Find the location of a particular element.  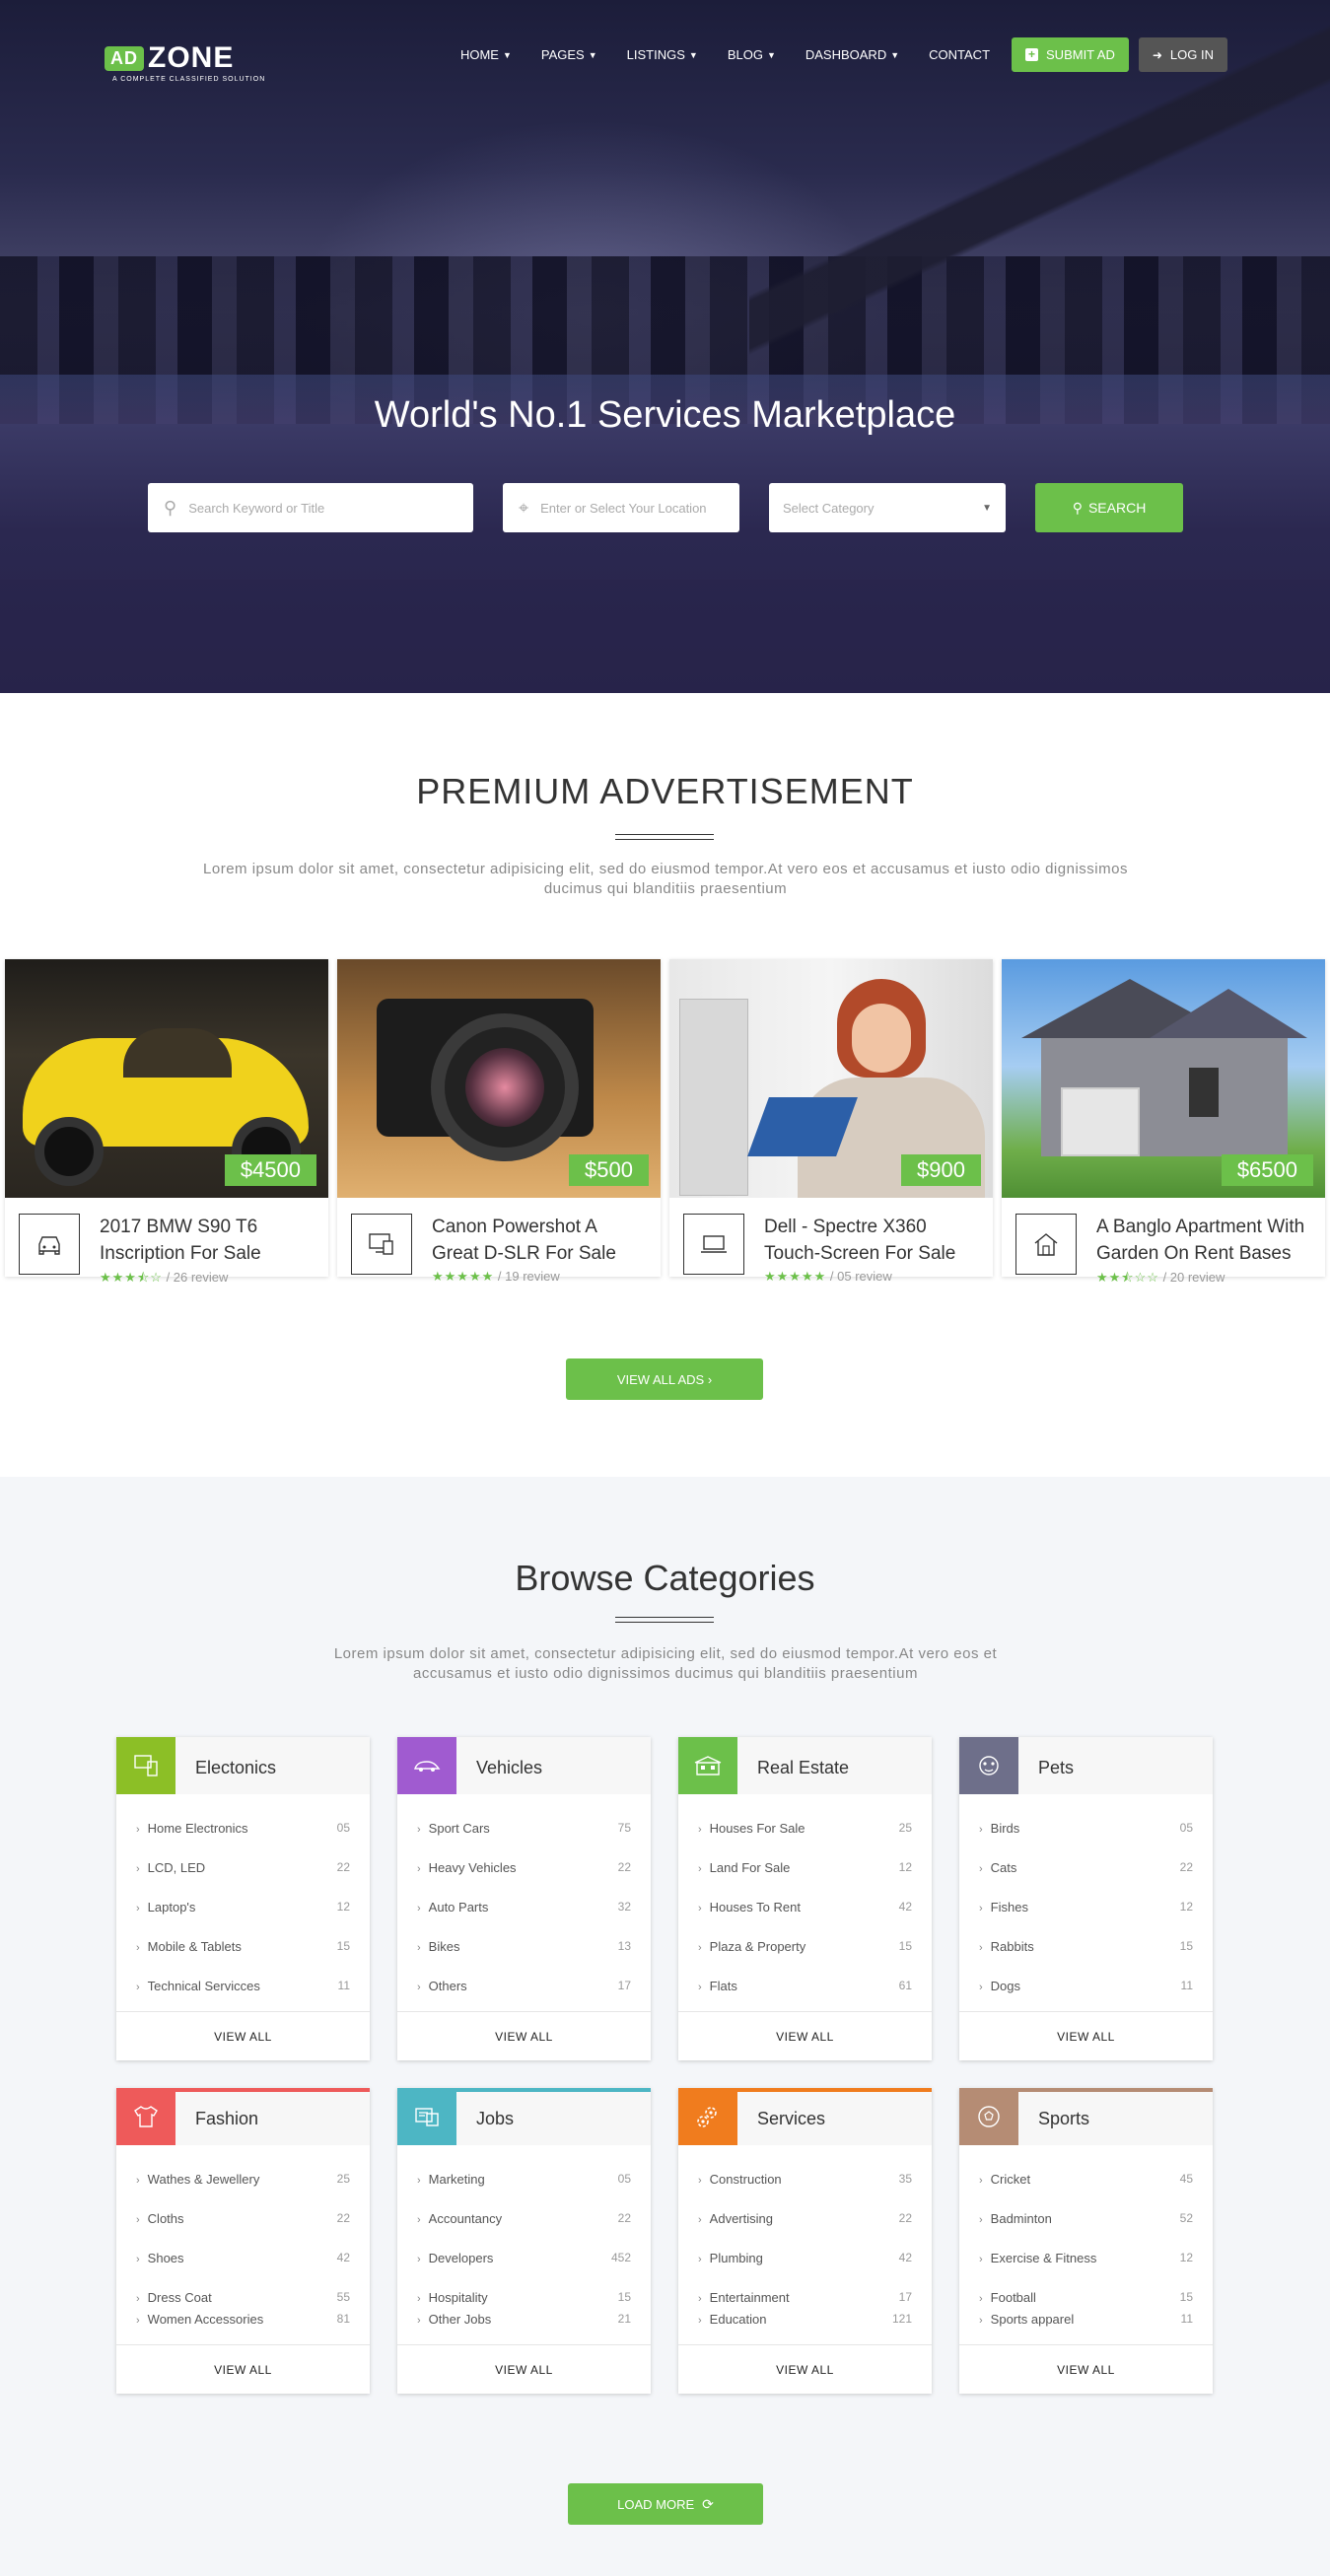

category-item: › Construction 35 is located at coordinates (805, 2179).